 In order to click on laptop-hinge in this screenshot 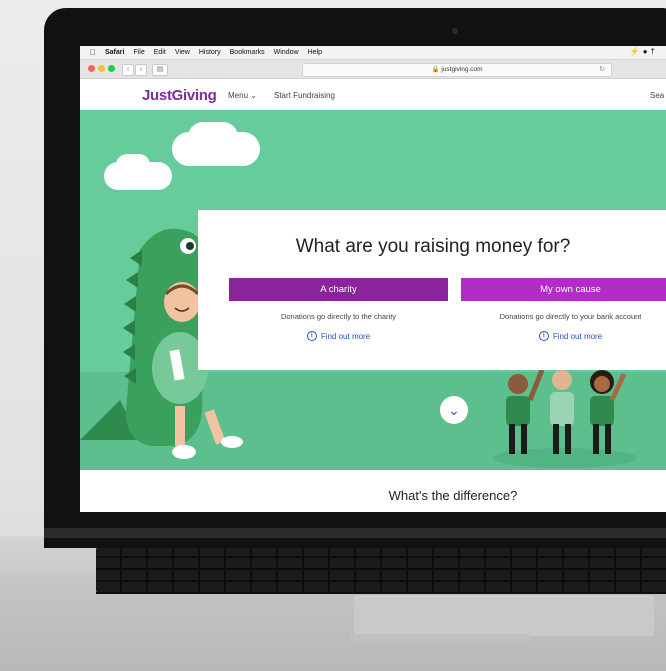, I will do `click(355, 533)`.